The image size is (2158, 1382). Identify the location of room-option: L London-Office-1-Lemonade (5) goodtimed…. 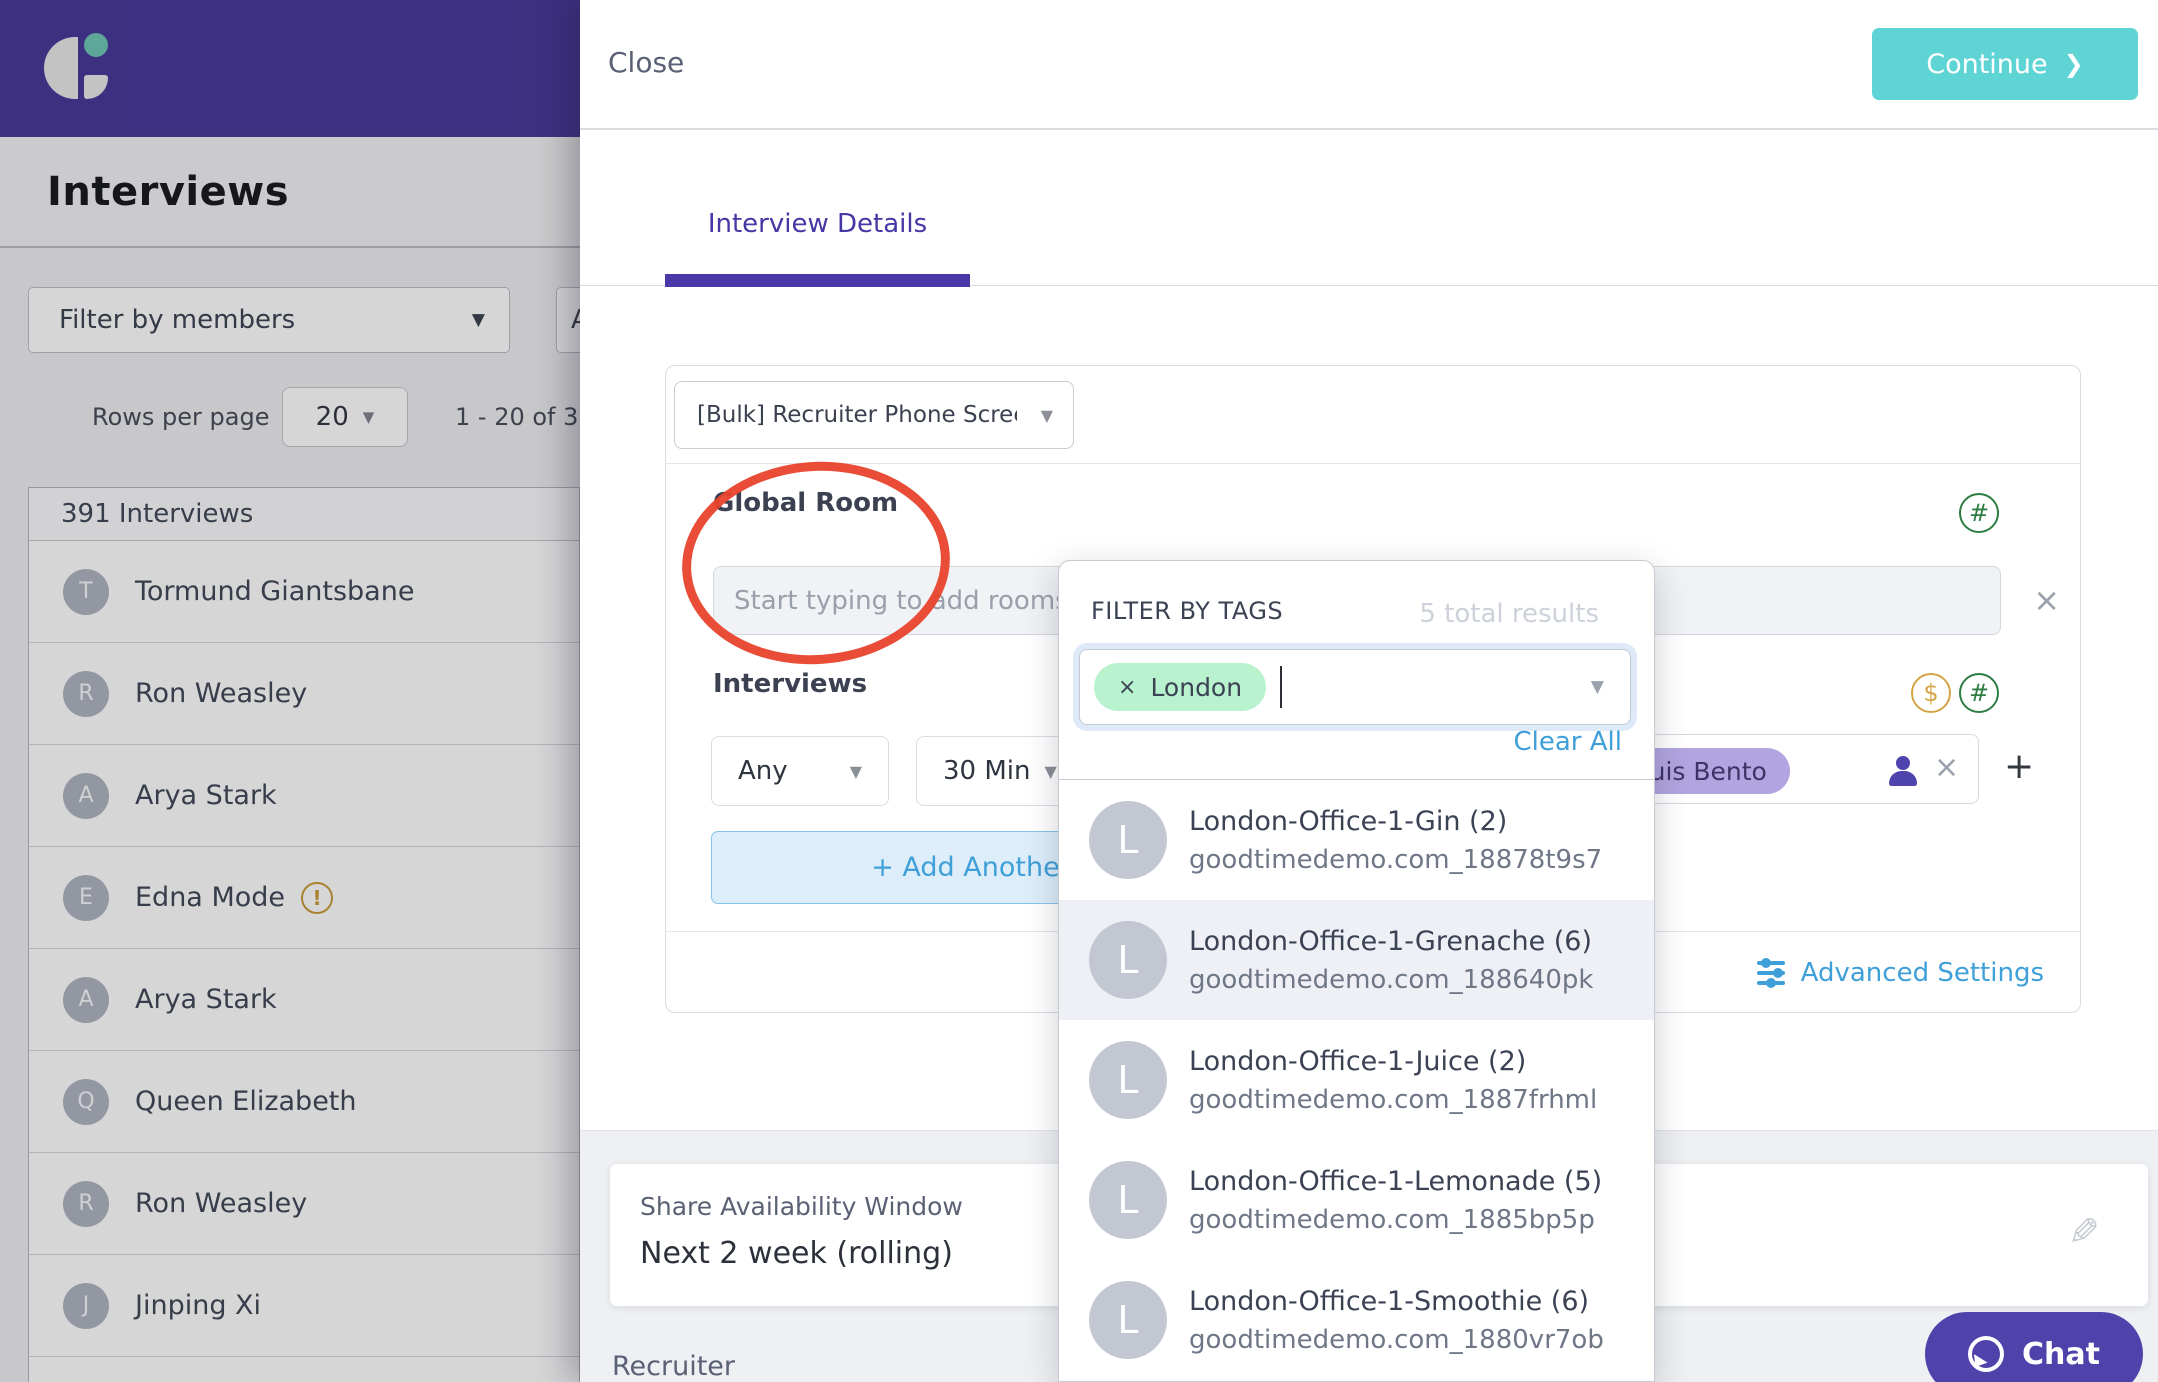
(1356, 1200).